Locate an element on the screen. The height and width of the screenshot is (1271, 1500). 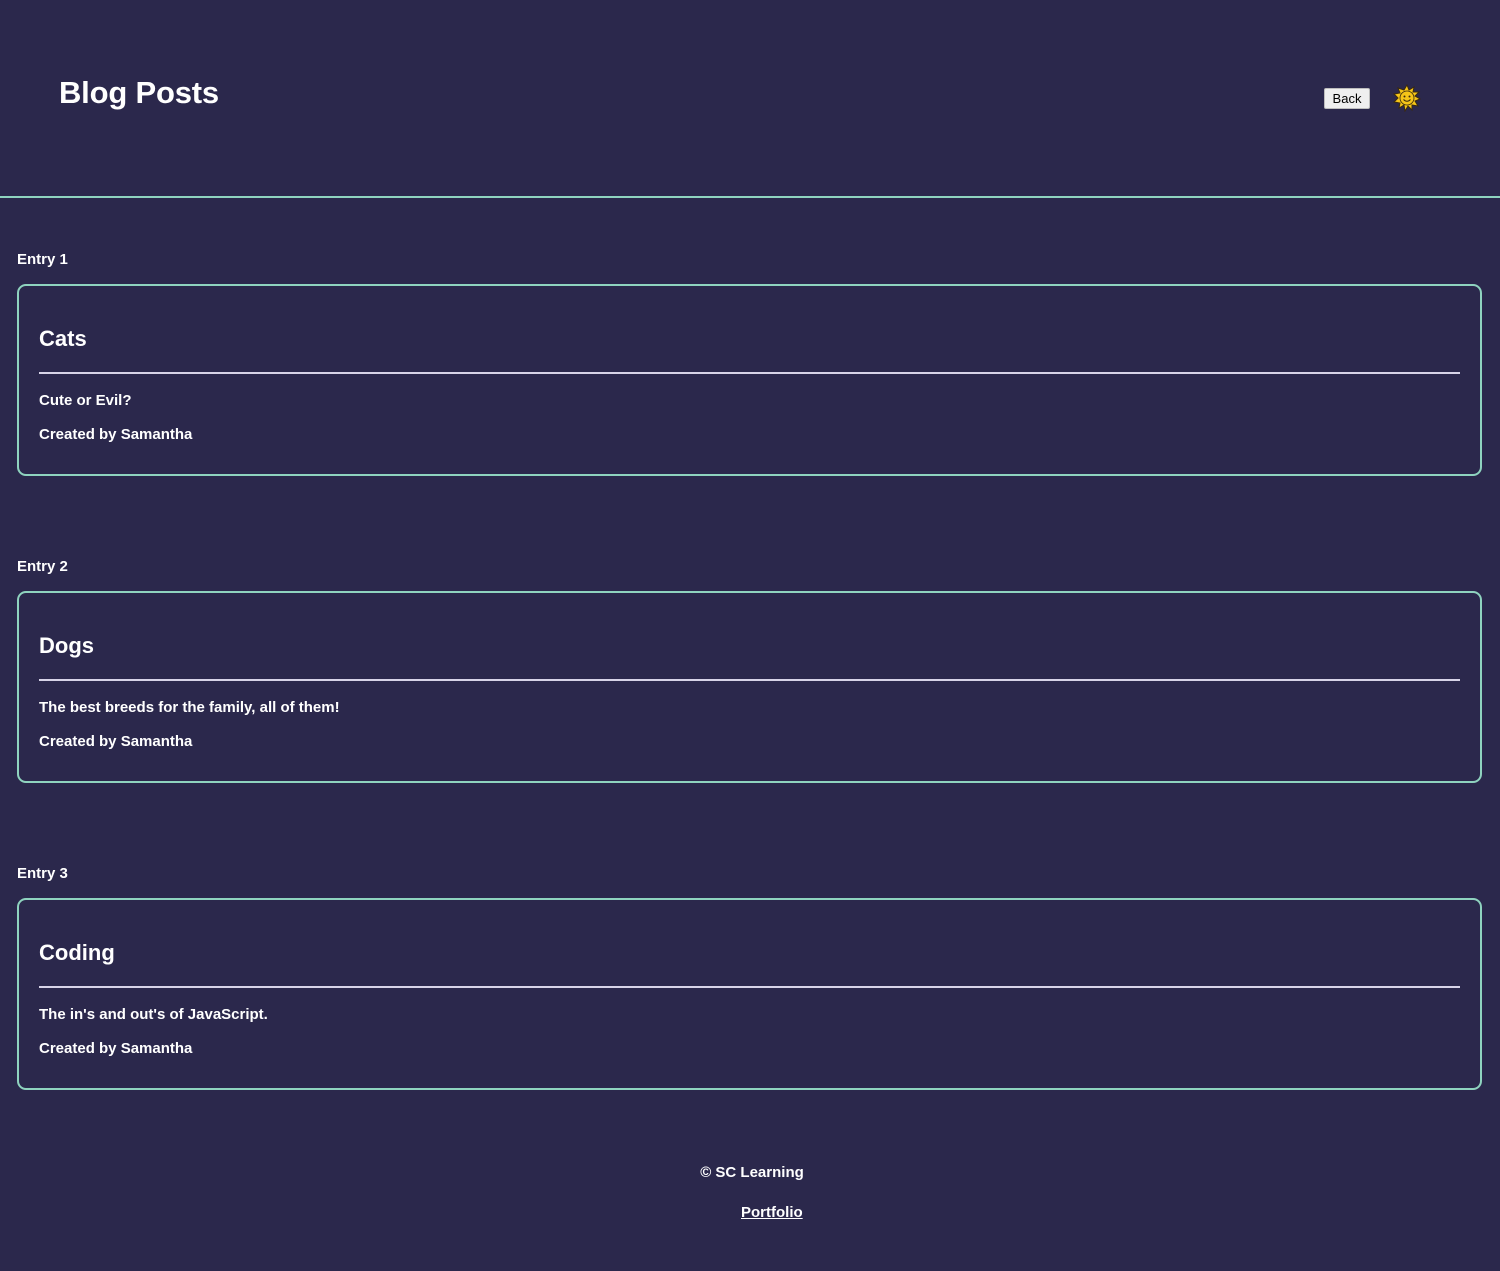
card-description: The in's and out's of JavaScript. is located at coordinates (153, 1014).